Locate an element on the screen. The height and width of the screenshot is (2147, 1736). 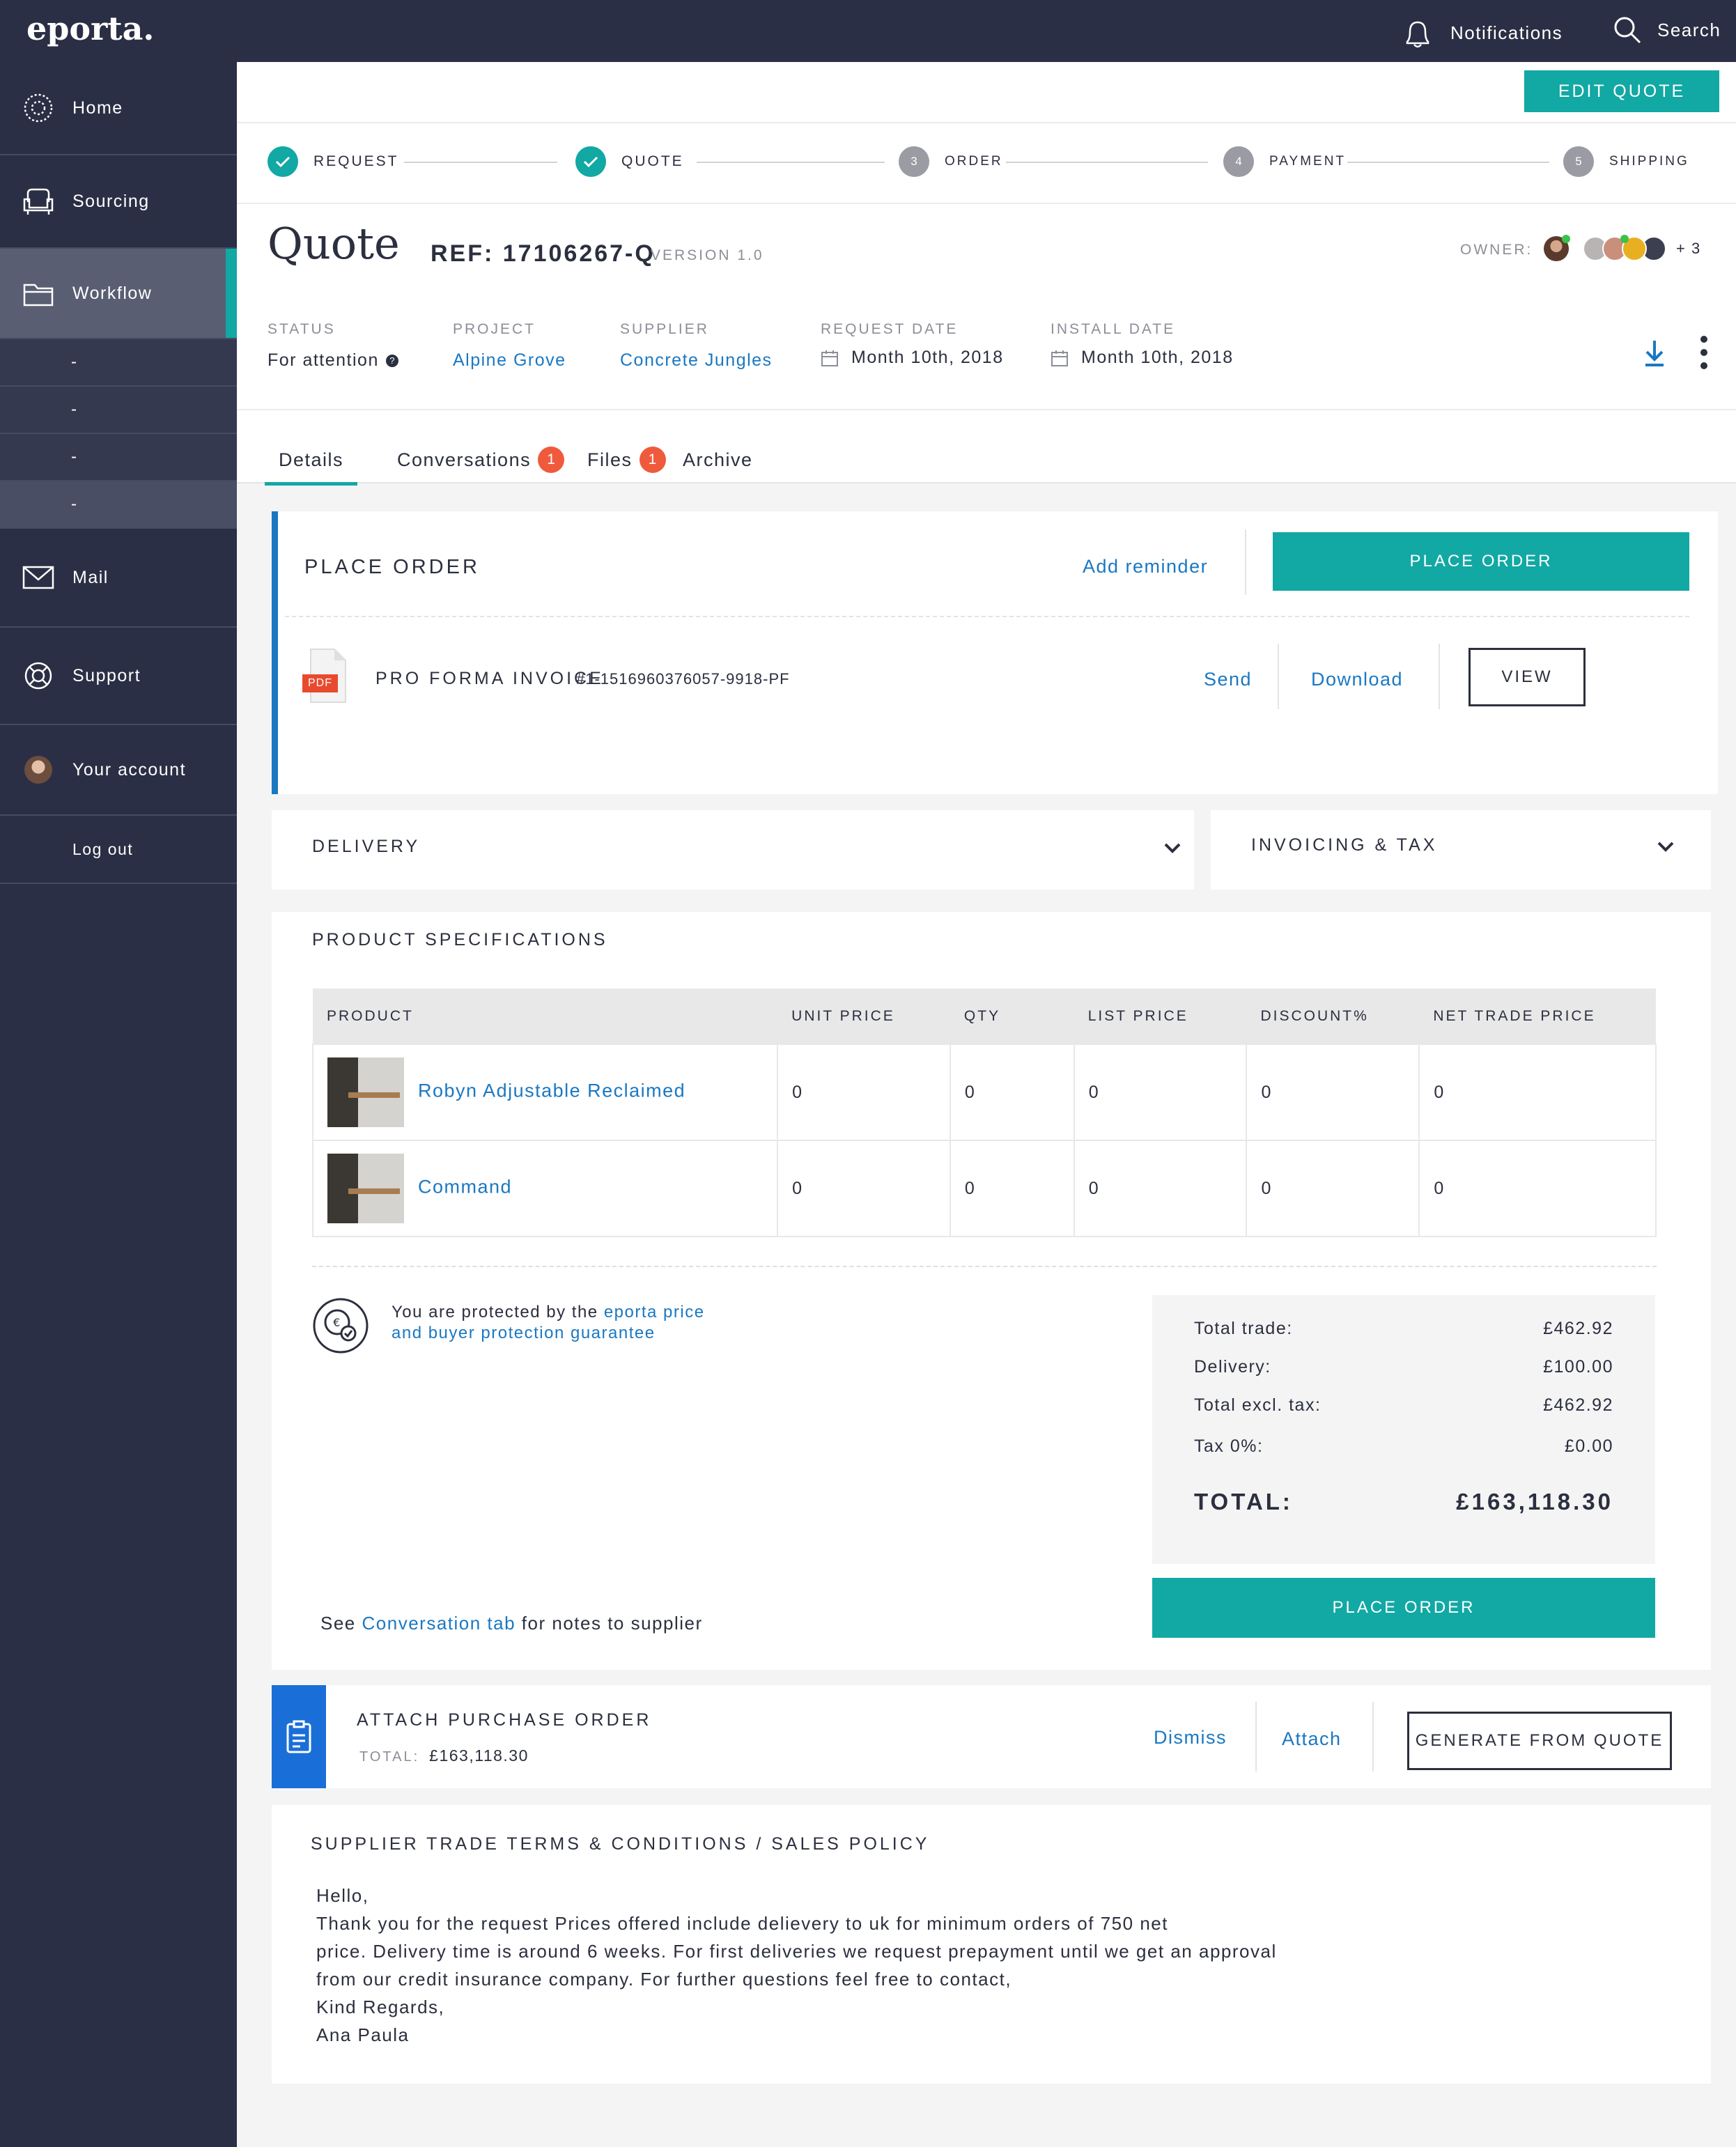
sidebar-item-workflow: Workflow is located at coordinates (119, 294).